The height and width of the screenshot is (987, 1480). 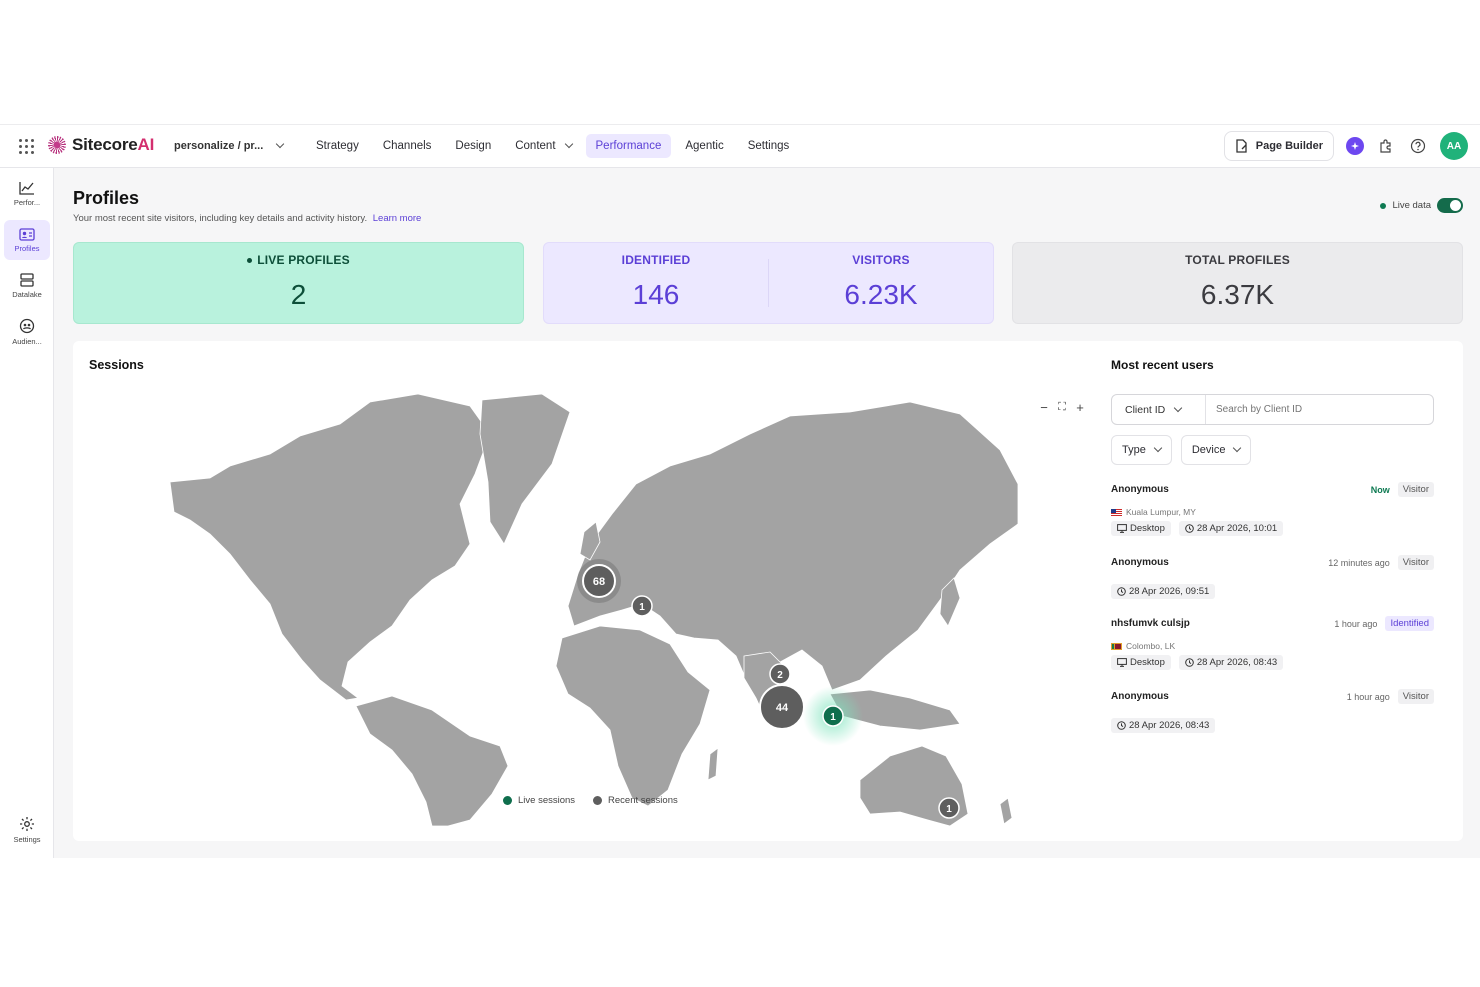 What do you see at coordinates (27, 280) in the screenshot?
I see `database-icon` at bounding box center [27, 280].